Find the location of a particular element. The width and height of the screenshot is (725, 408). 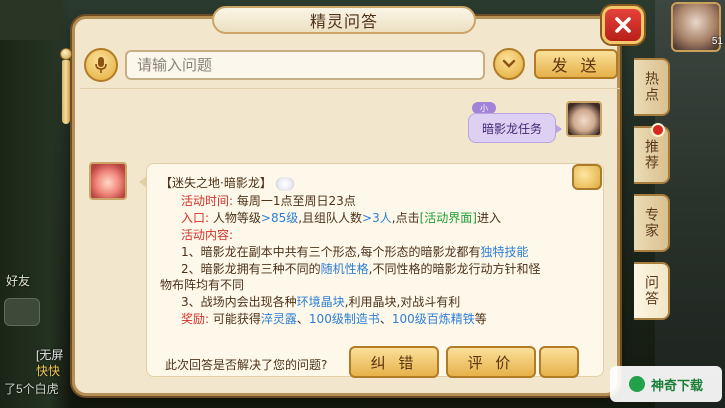

user-message-bubble: 暗影龙任务 is located at coordinates (515, 128).